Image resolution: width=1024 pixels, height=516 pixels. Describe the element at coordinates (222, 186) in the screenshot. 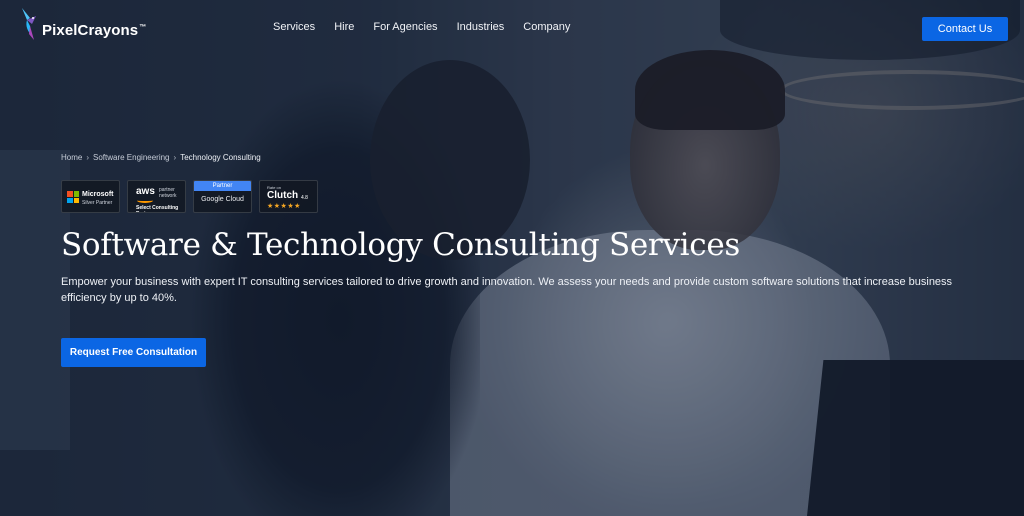

I see `google-badge-tag: Partner` at that location.